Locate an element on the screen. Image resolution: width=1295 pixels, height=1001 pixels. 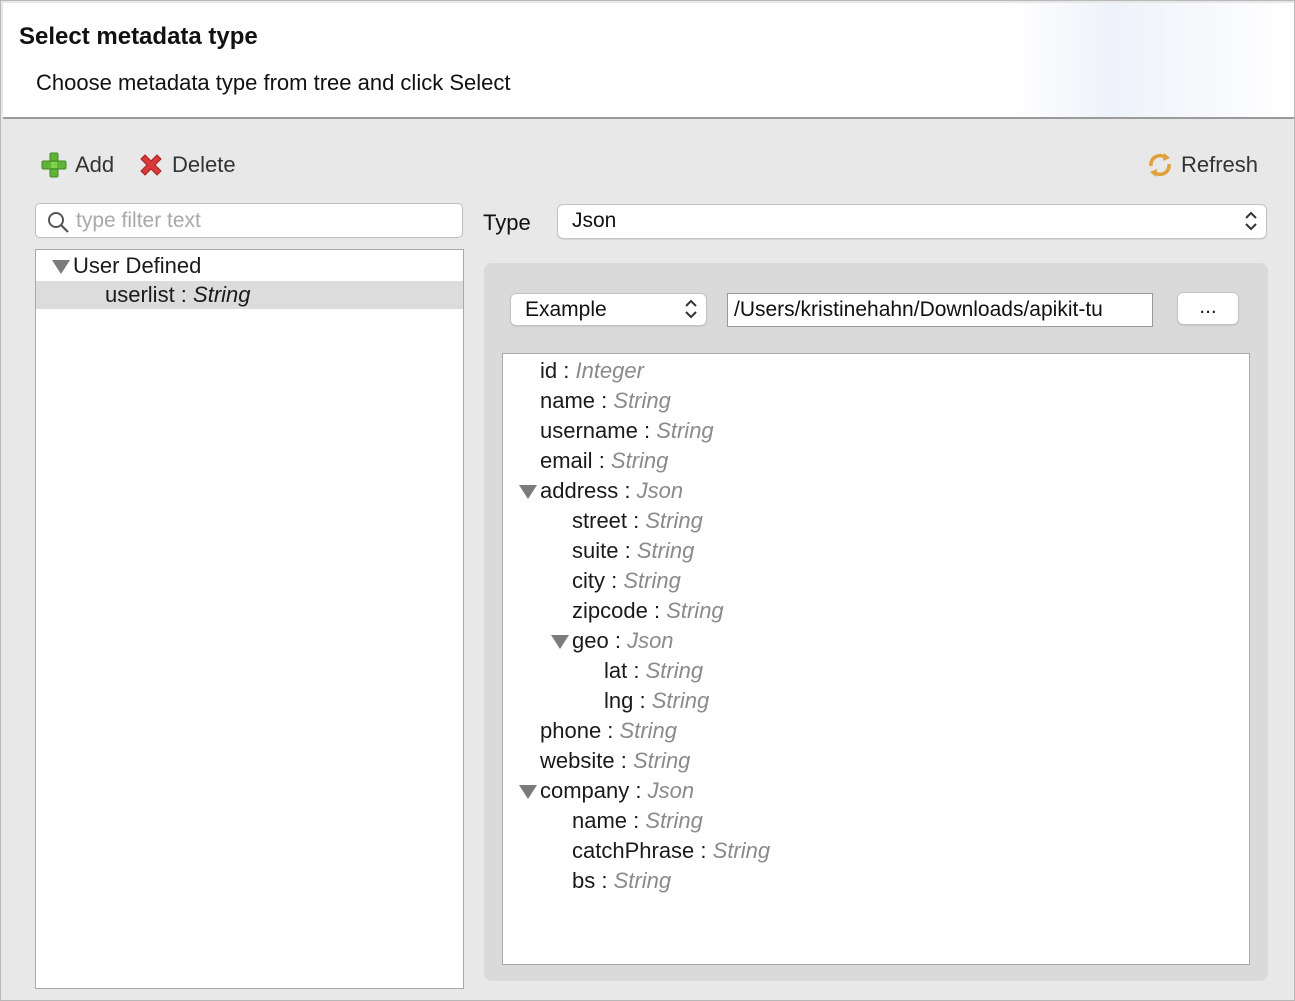
type-select-value: Json is located at coordinates (594, 220).